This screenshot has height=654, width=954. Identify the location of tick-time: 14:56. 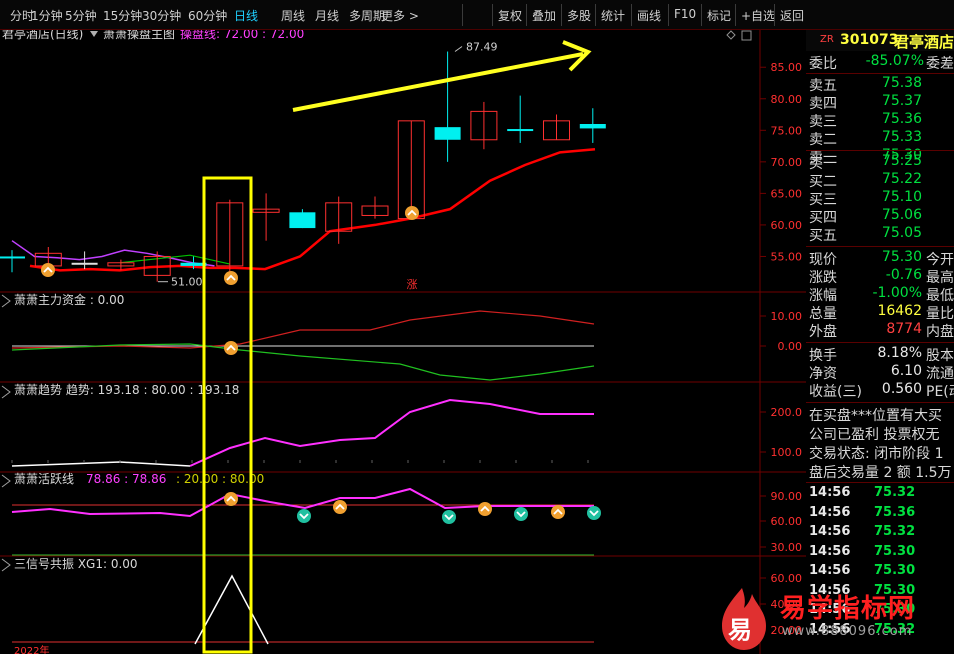
(830, 492).